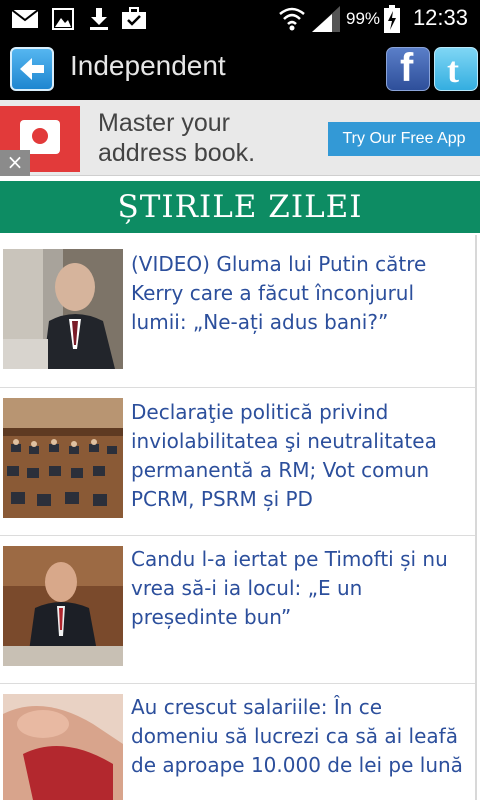 The width and height of the screenshot is (480, 800). I want to click on wifi-icon, so click(292, 19).